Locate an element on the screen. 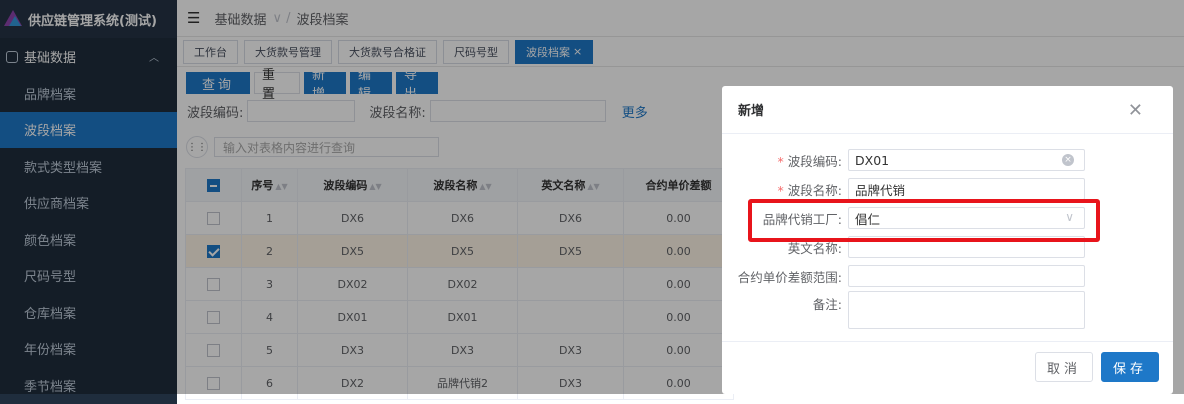 The image size is (1184, 404). form-row-remark: 备注: is located at coordinates (903, 310).